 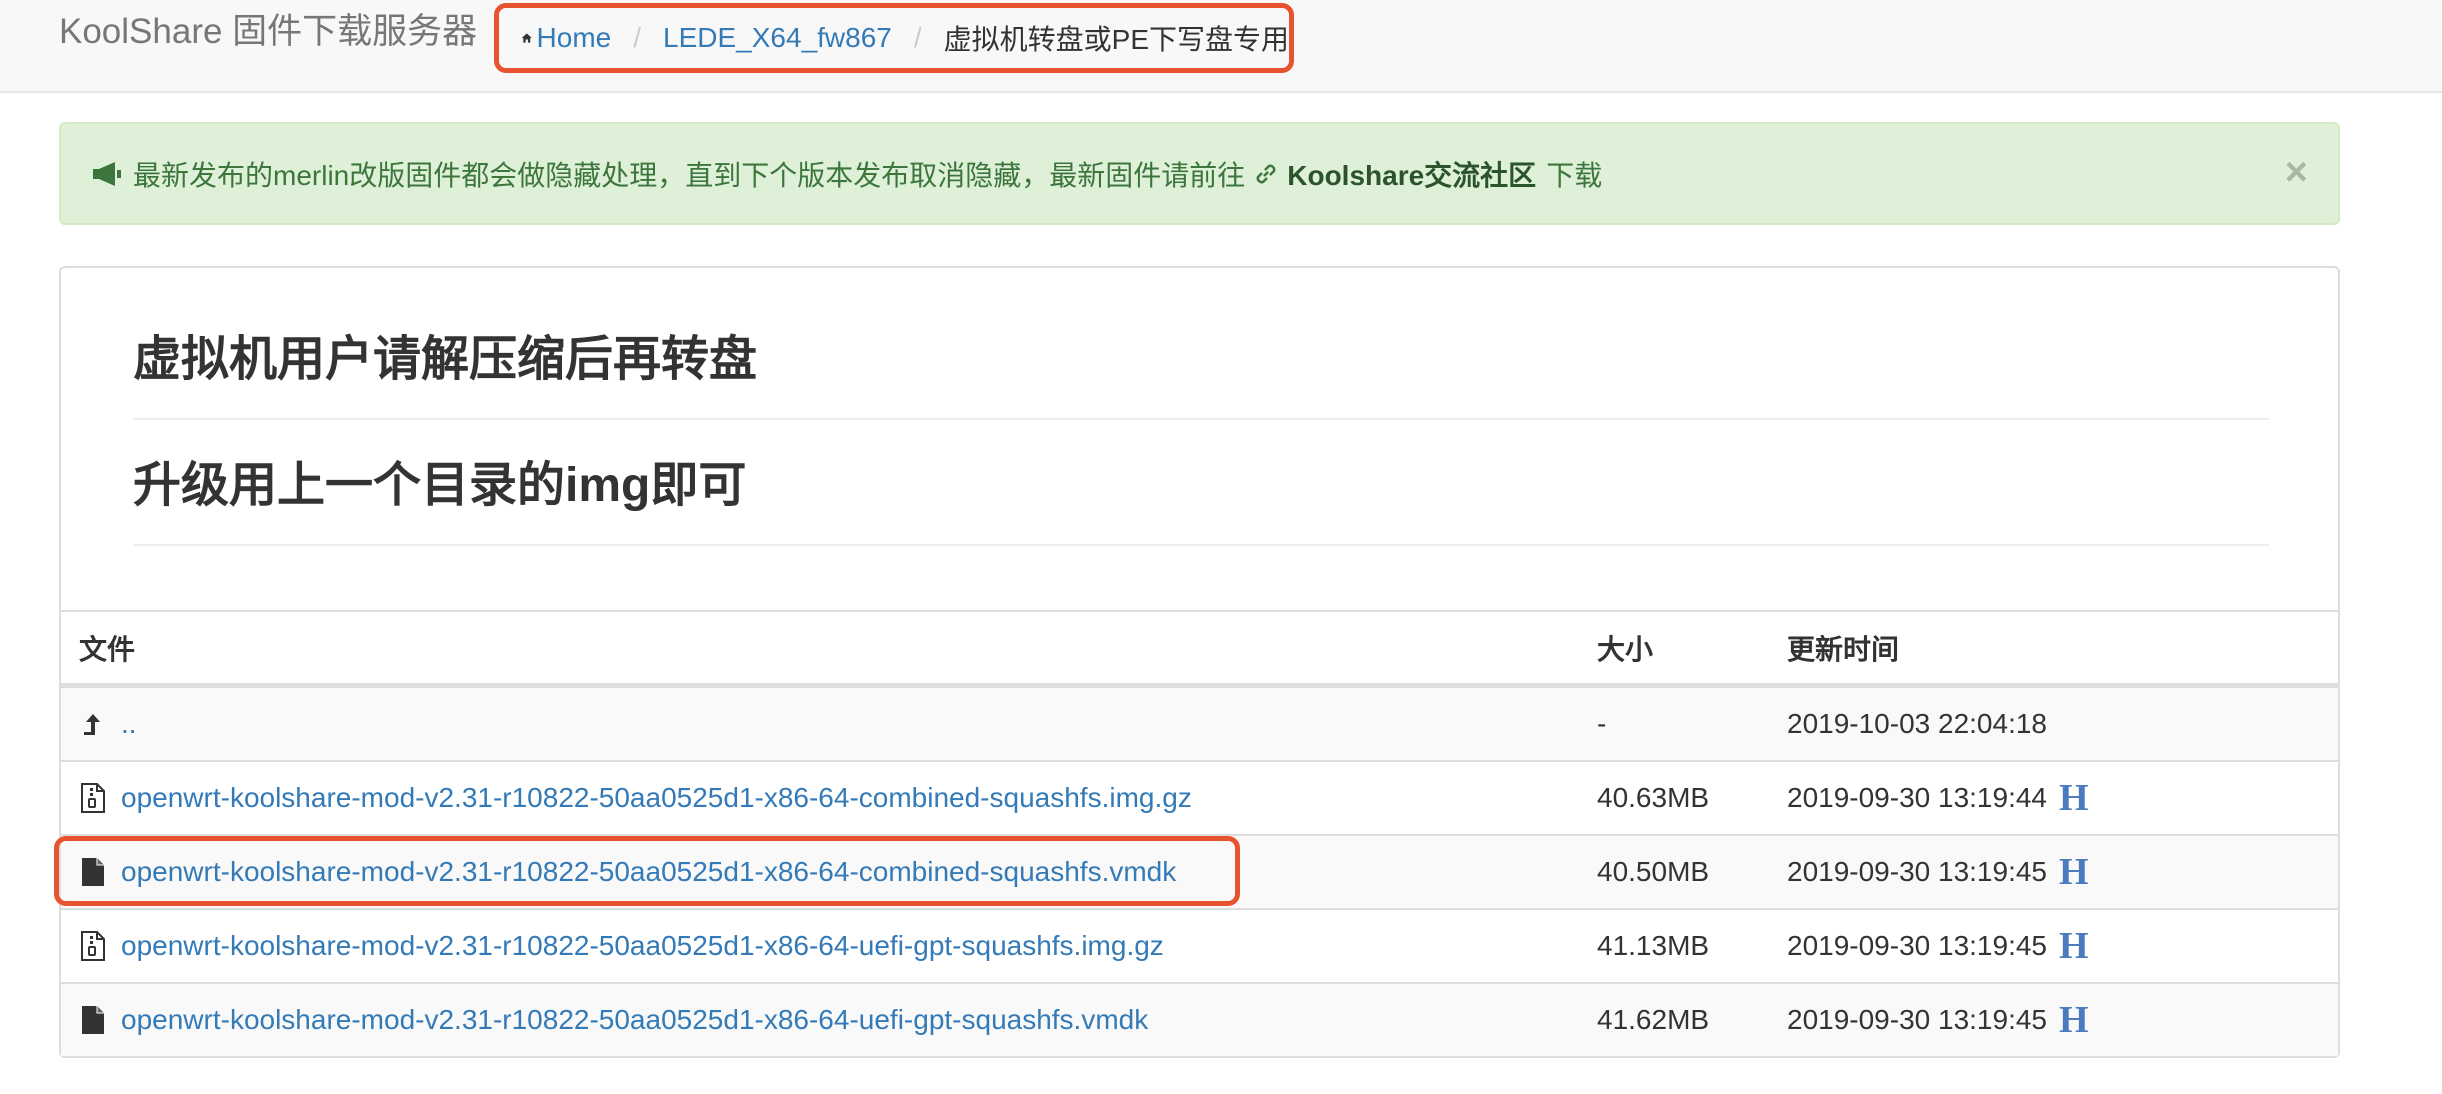 What do you see at coordinates (1199, 723) in the screenshot?
I see `table-row-parent: .. - 2019-10-03 22:04:18` at bounding box center [1199, 723].